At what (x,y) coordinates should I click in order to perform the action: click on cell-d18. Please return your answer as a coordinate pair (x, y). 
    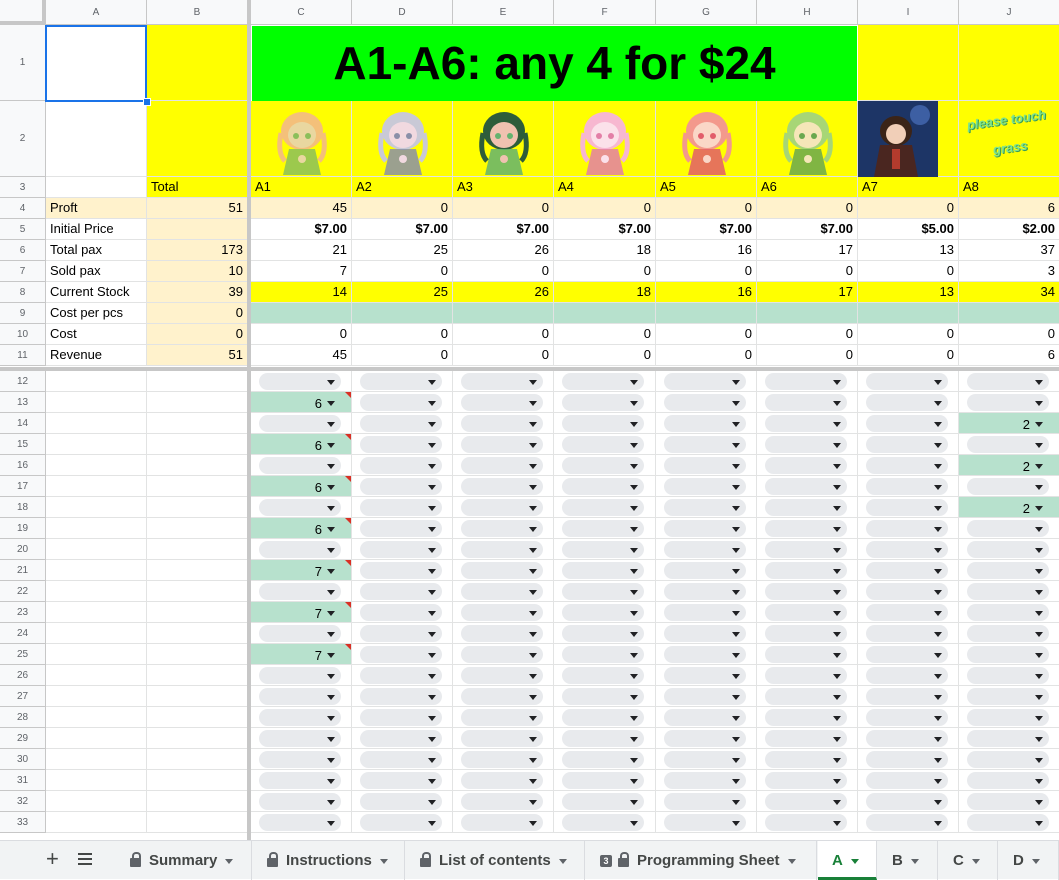
    Looking at the image, I should click on (402, 507).